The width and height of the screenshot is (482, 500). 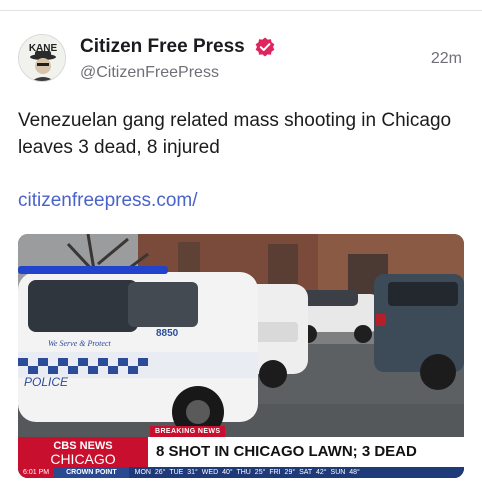 I want to click on post-time: 22m, so click(x=446, y=58).